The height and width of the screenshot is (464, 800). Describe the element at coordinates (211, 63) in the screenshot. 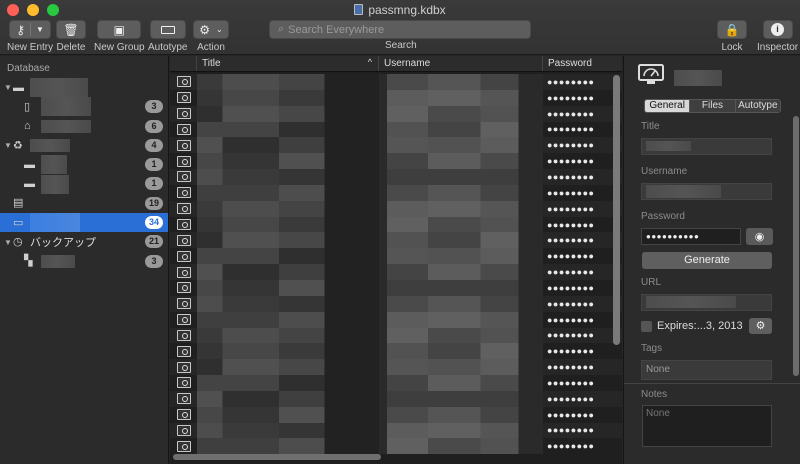

I see `title-column-label: Title` at that location.